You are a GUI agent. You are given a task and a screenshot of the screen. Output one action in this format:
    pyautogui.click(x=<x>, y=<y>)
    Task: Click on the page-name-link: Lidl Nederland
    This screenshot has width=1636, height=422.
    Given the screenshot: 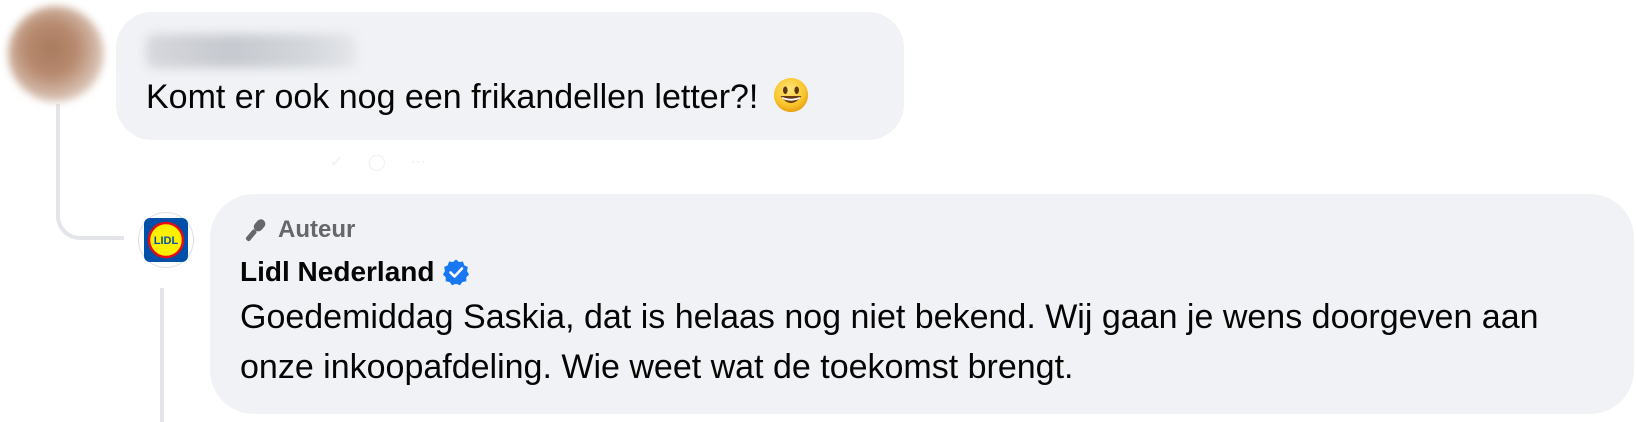 What is the action you would take?
    pyautogui.click(x=337, y=272)
    